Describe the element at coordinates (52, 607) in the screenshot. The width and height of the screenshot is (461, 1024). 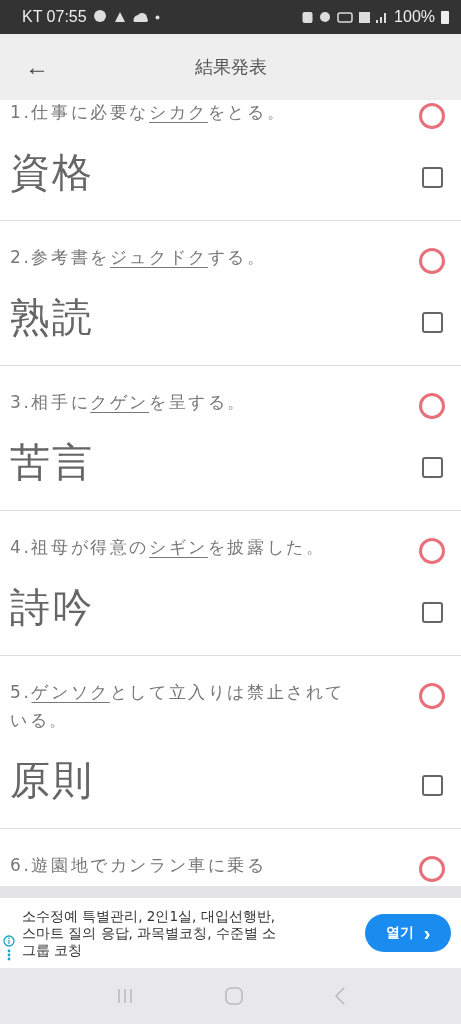
I see `answer-text: 詩吟` at that location.